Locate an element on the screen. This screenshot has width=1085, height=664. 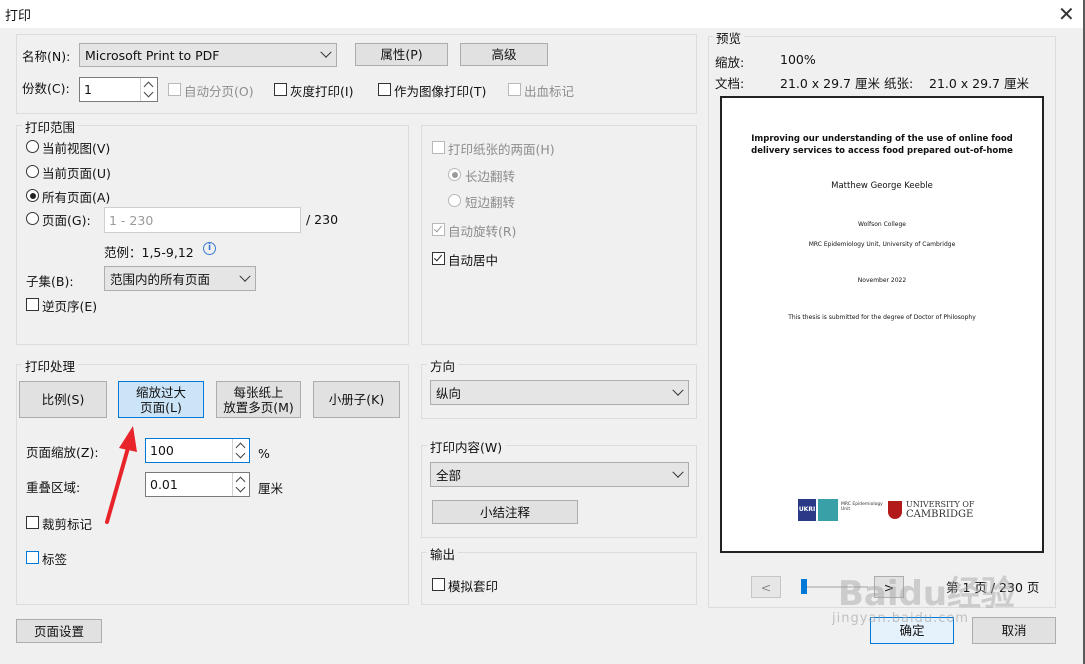
title-bar is located at coordinates (542, 14).